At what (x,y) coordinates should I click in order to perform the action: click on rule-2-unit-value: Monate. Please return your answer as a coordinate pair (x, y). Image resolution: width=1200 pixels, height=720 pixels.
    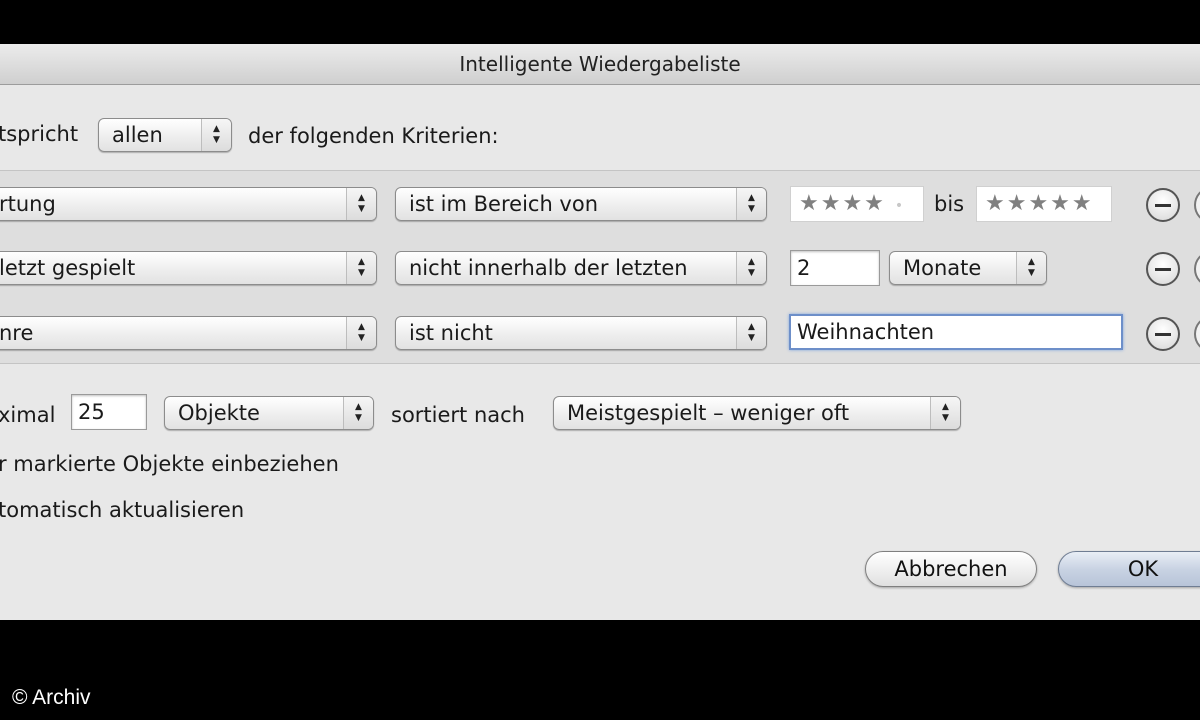
    Looking at the image, I should click on (942, 268).